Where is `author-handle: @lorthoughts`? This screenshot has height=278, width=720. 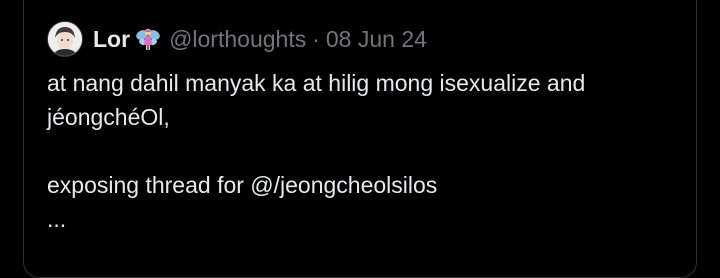
author-handle: @lorthoughts is located at coordinates (237, 39).